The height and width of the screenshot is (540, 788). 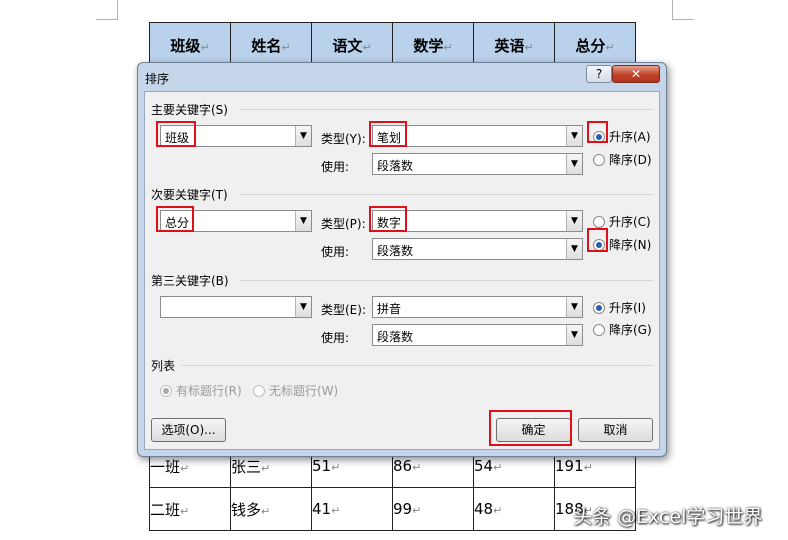 What do you see at coordinates (389, 309) in the screenshot?
I see `tertiary-type-value: 拼音` at bounding box center [389, 309].